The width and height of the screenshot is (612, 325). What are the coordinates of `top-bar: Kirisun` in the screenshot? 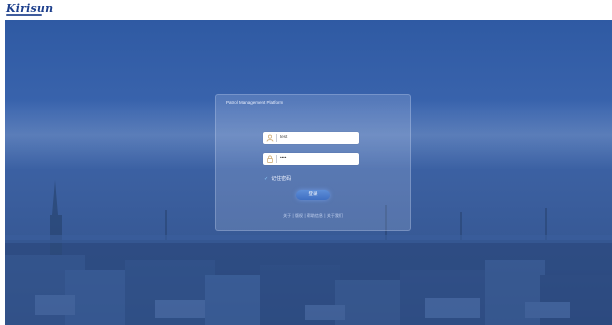 It's located at (306, 10).